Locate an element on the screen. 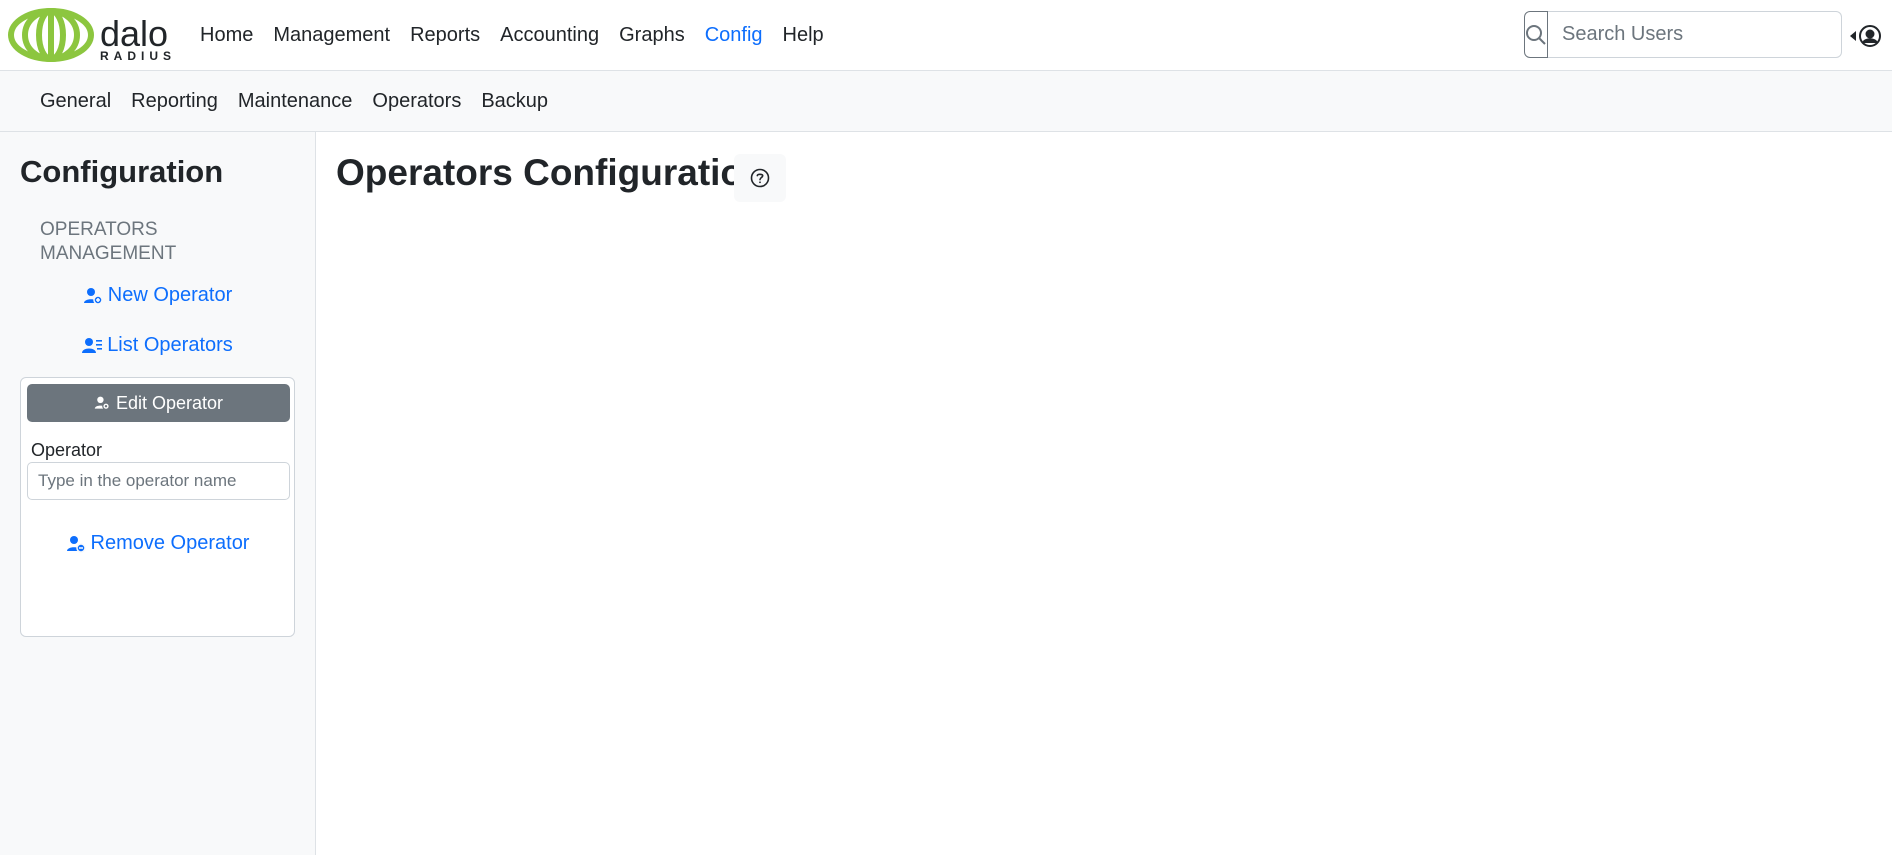  list-operators-label: List Operators is located at coordinates (170, 345).